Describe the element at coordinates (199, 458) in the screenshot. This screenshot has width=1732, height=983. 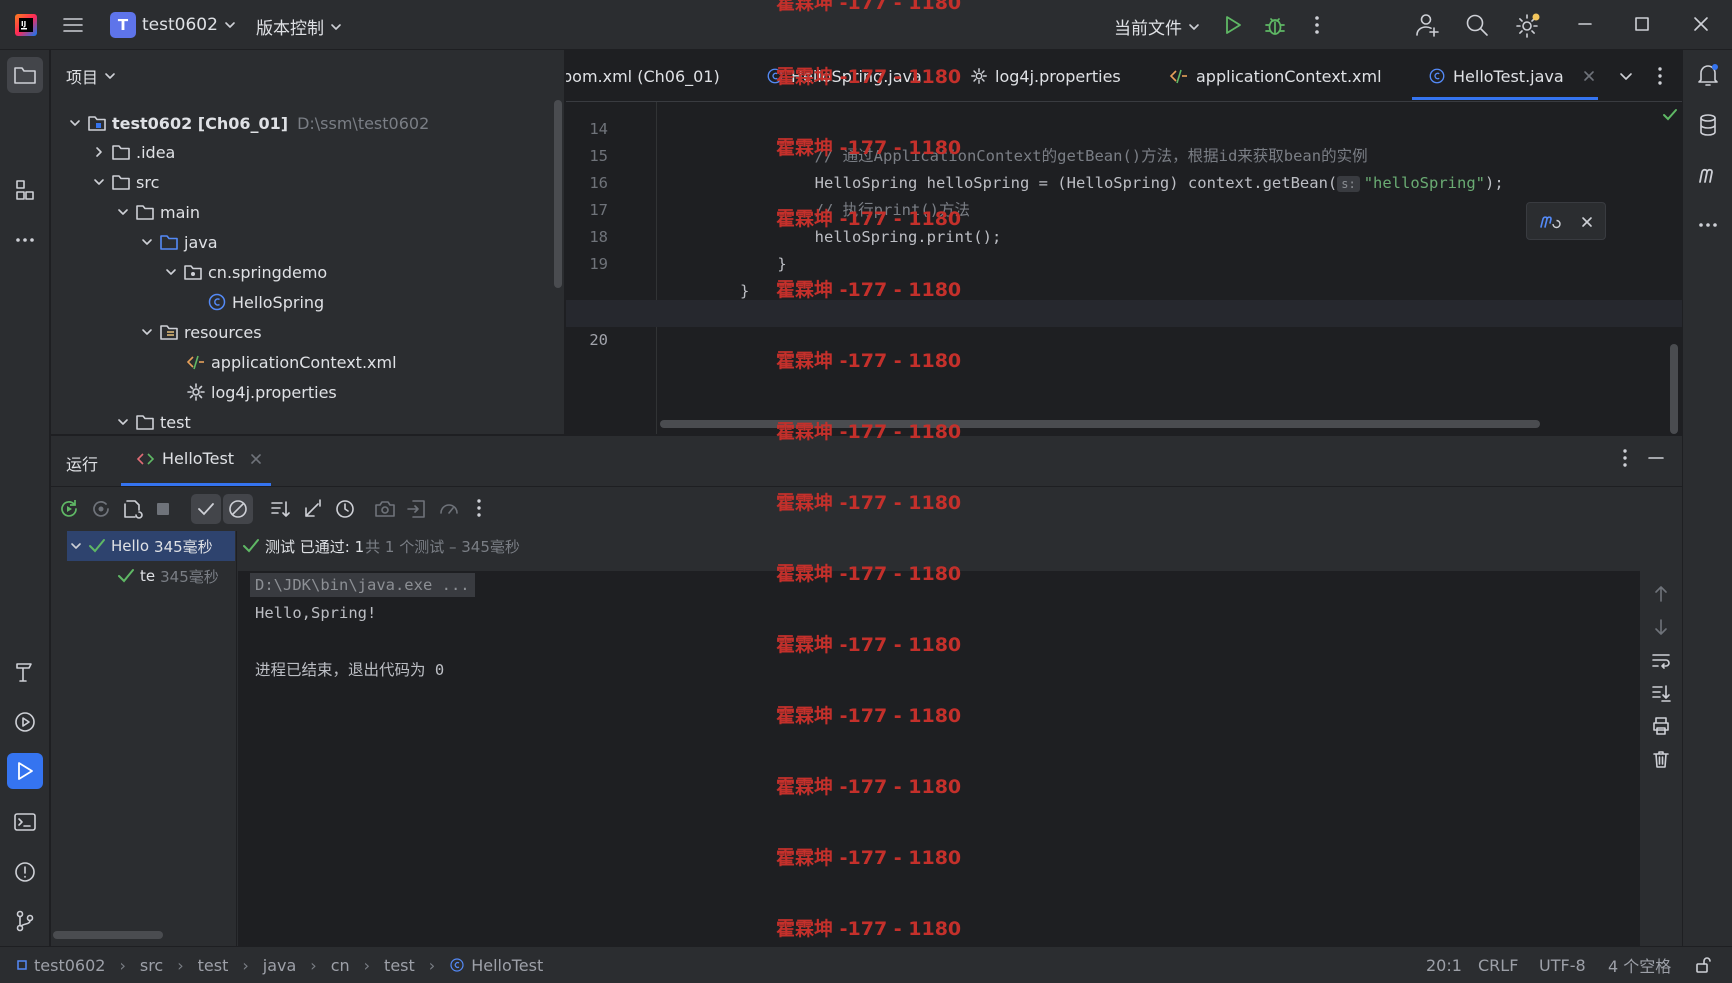
I see `run-tab-hellotest: HelloTest` at that location.